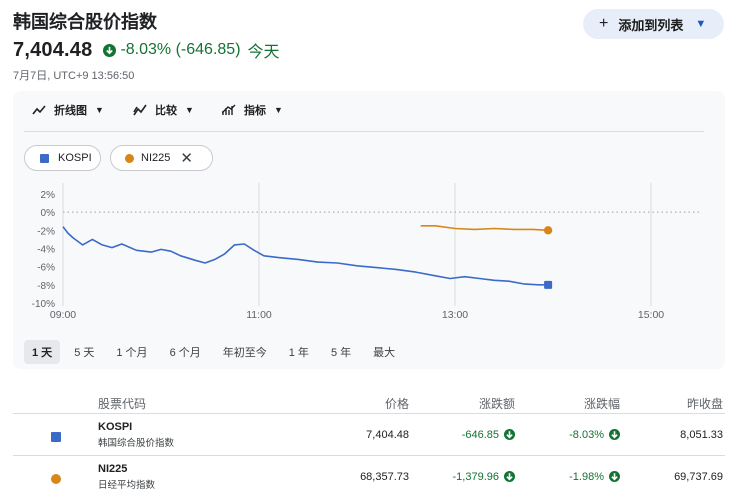  What do you see at coordinates (84, 352) in the screenshot?
I see `range-option: 5 天` at bounding box center [84, 352].